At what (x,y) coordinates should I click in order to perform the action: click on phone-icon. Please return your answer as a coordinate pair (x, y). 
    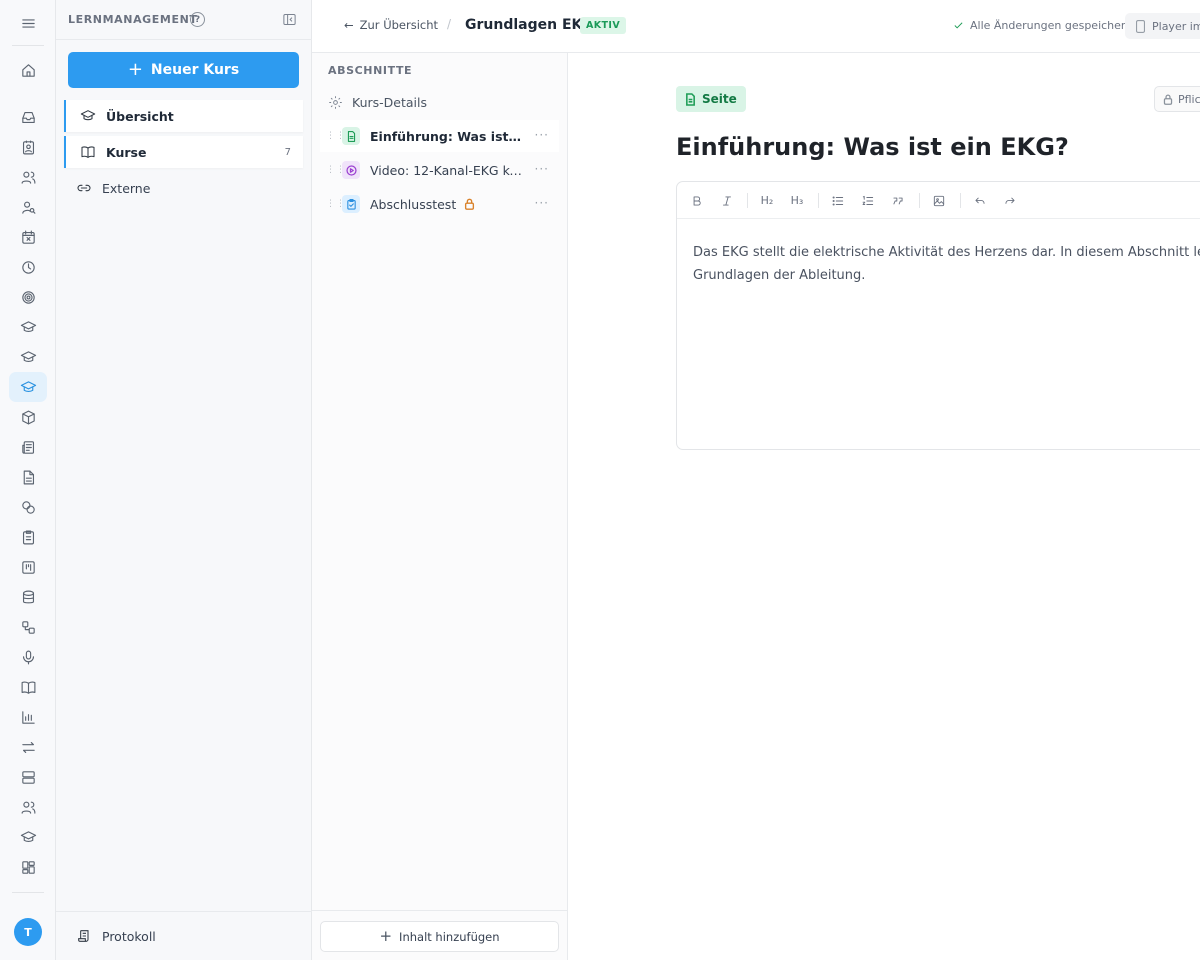
    Looking at the image, I should click on (1140, 26).